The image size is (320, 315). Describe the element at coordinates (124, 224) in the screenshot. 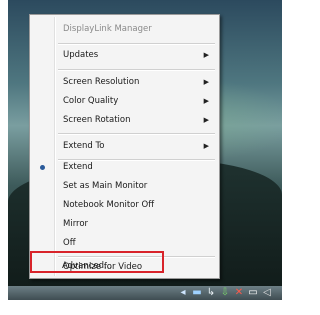

I see `menu-item-mirror: Mirror` at that location.